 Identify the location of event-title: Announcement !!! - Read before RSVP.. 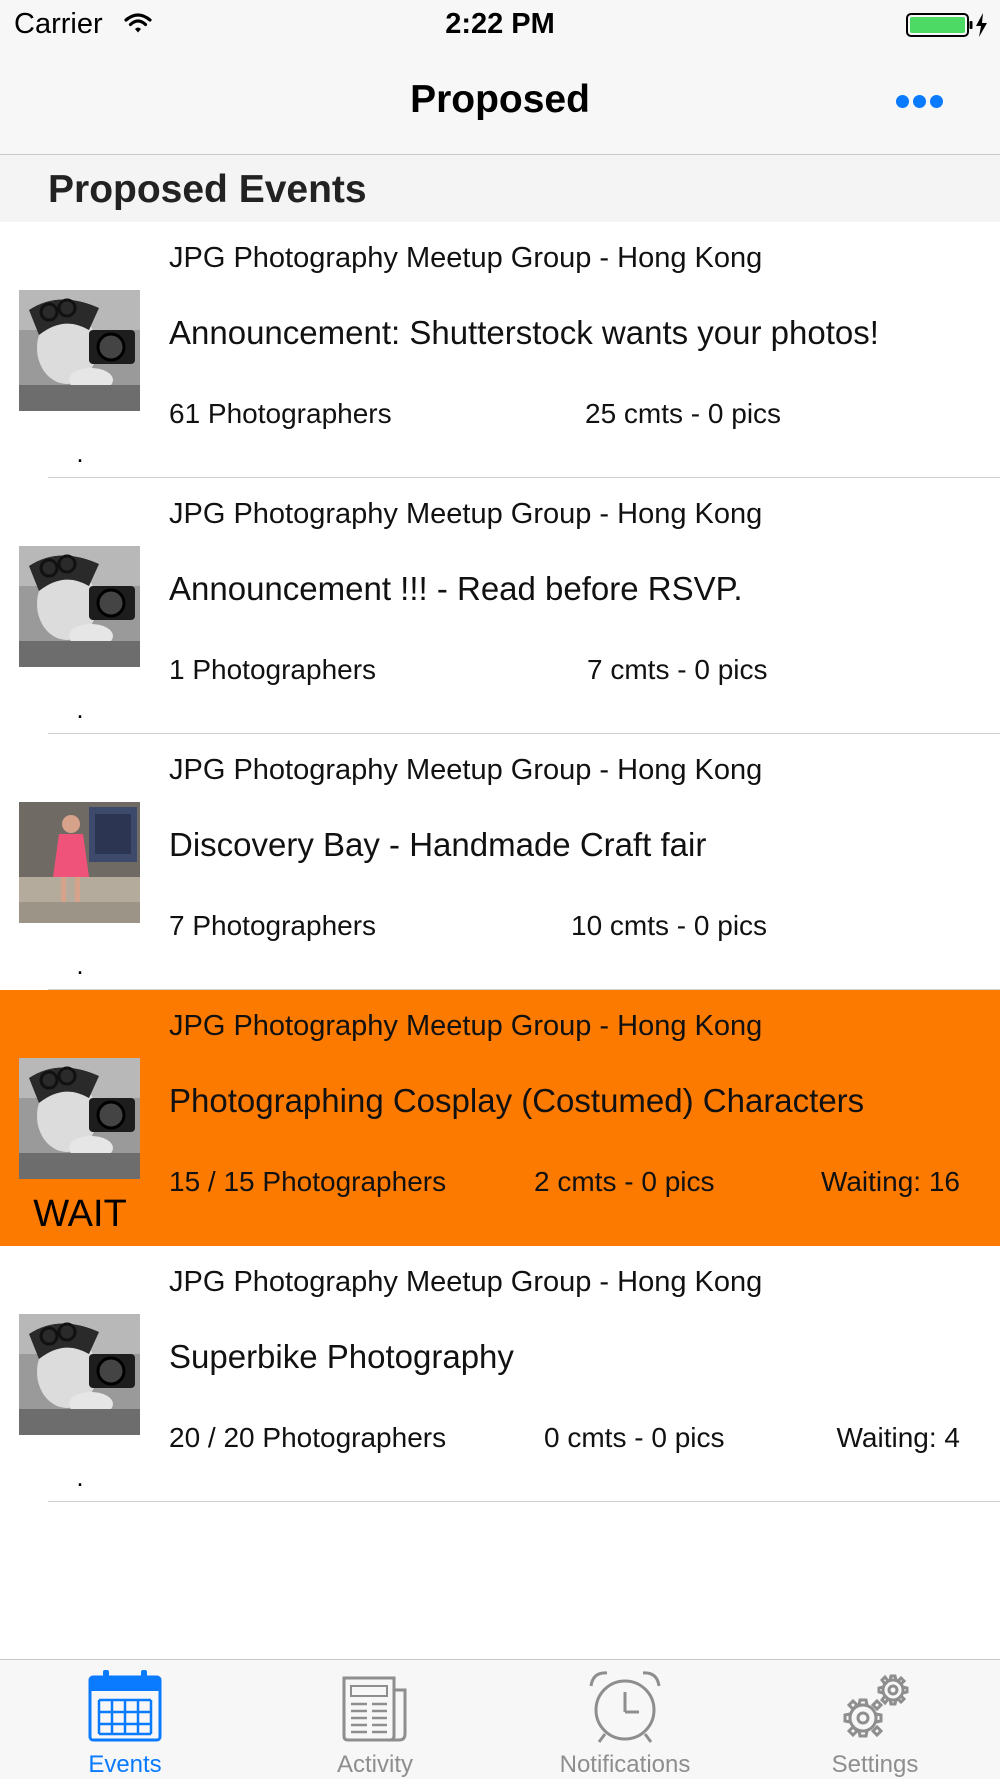
(456, 588).